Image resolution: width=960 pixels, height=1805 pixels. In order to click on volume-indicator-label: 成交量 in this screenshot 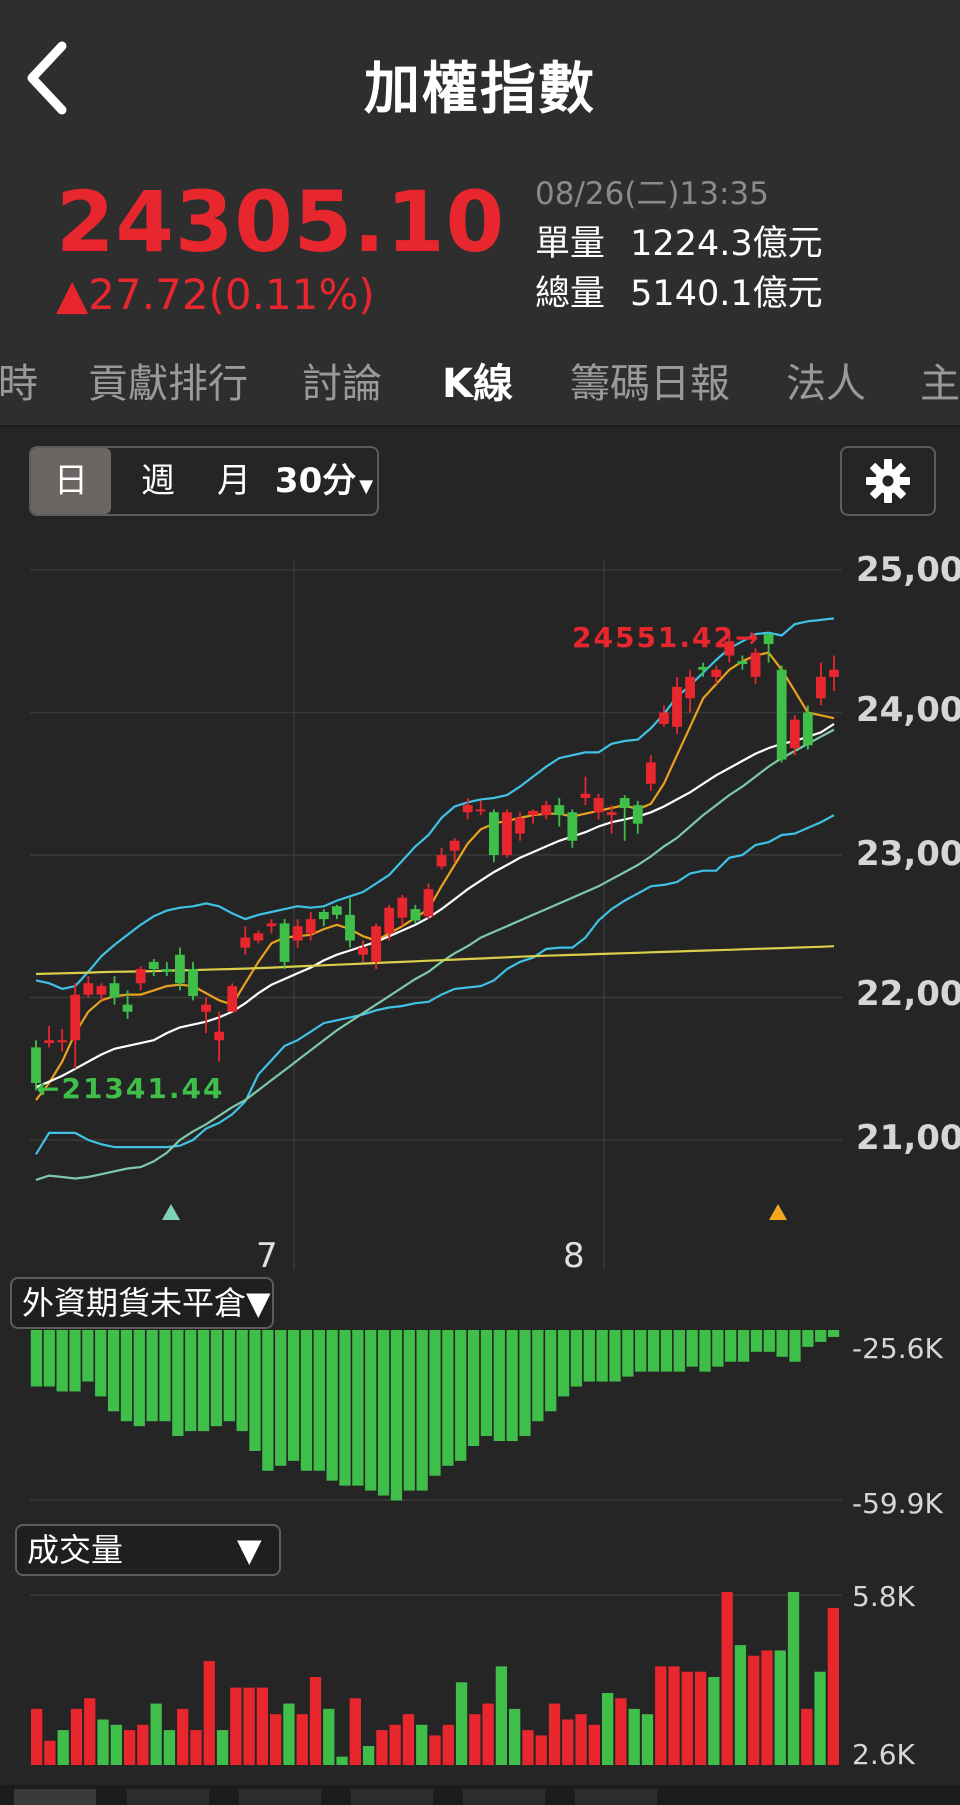, I will do `click(75, 1550)`.